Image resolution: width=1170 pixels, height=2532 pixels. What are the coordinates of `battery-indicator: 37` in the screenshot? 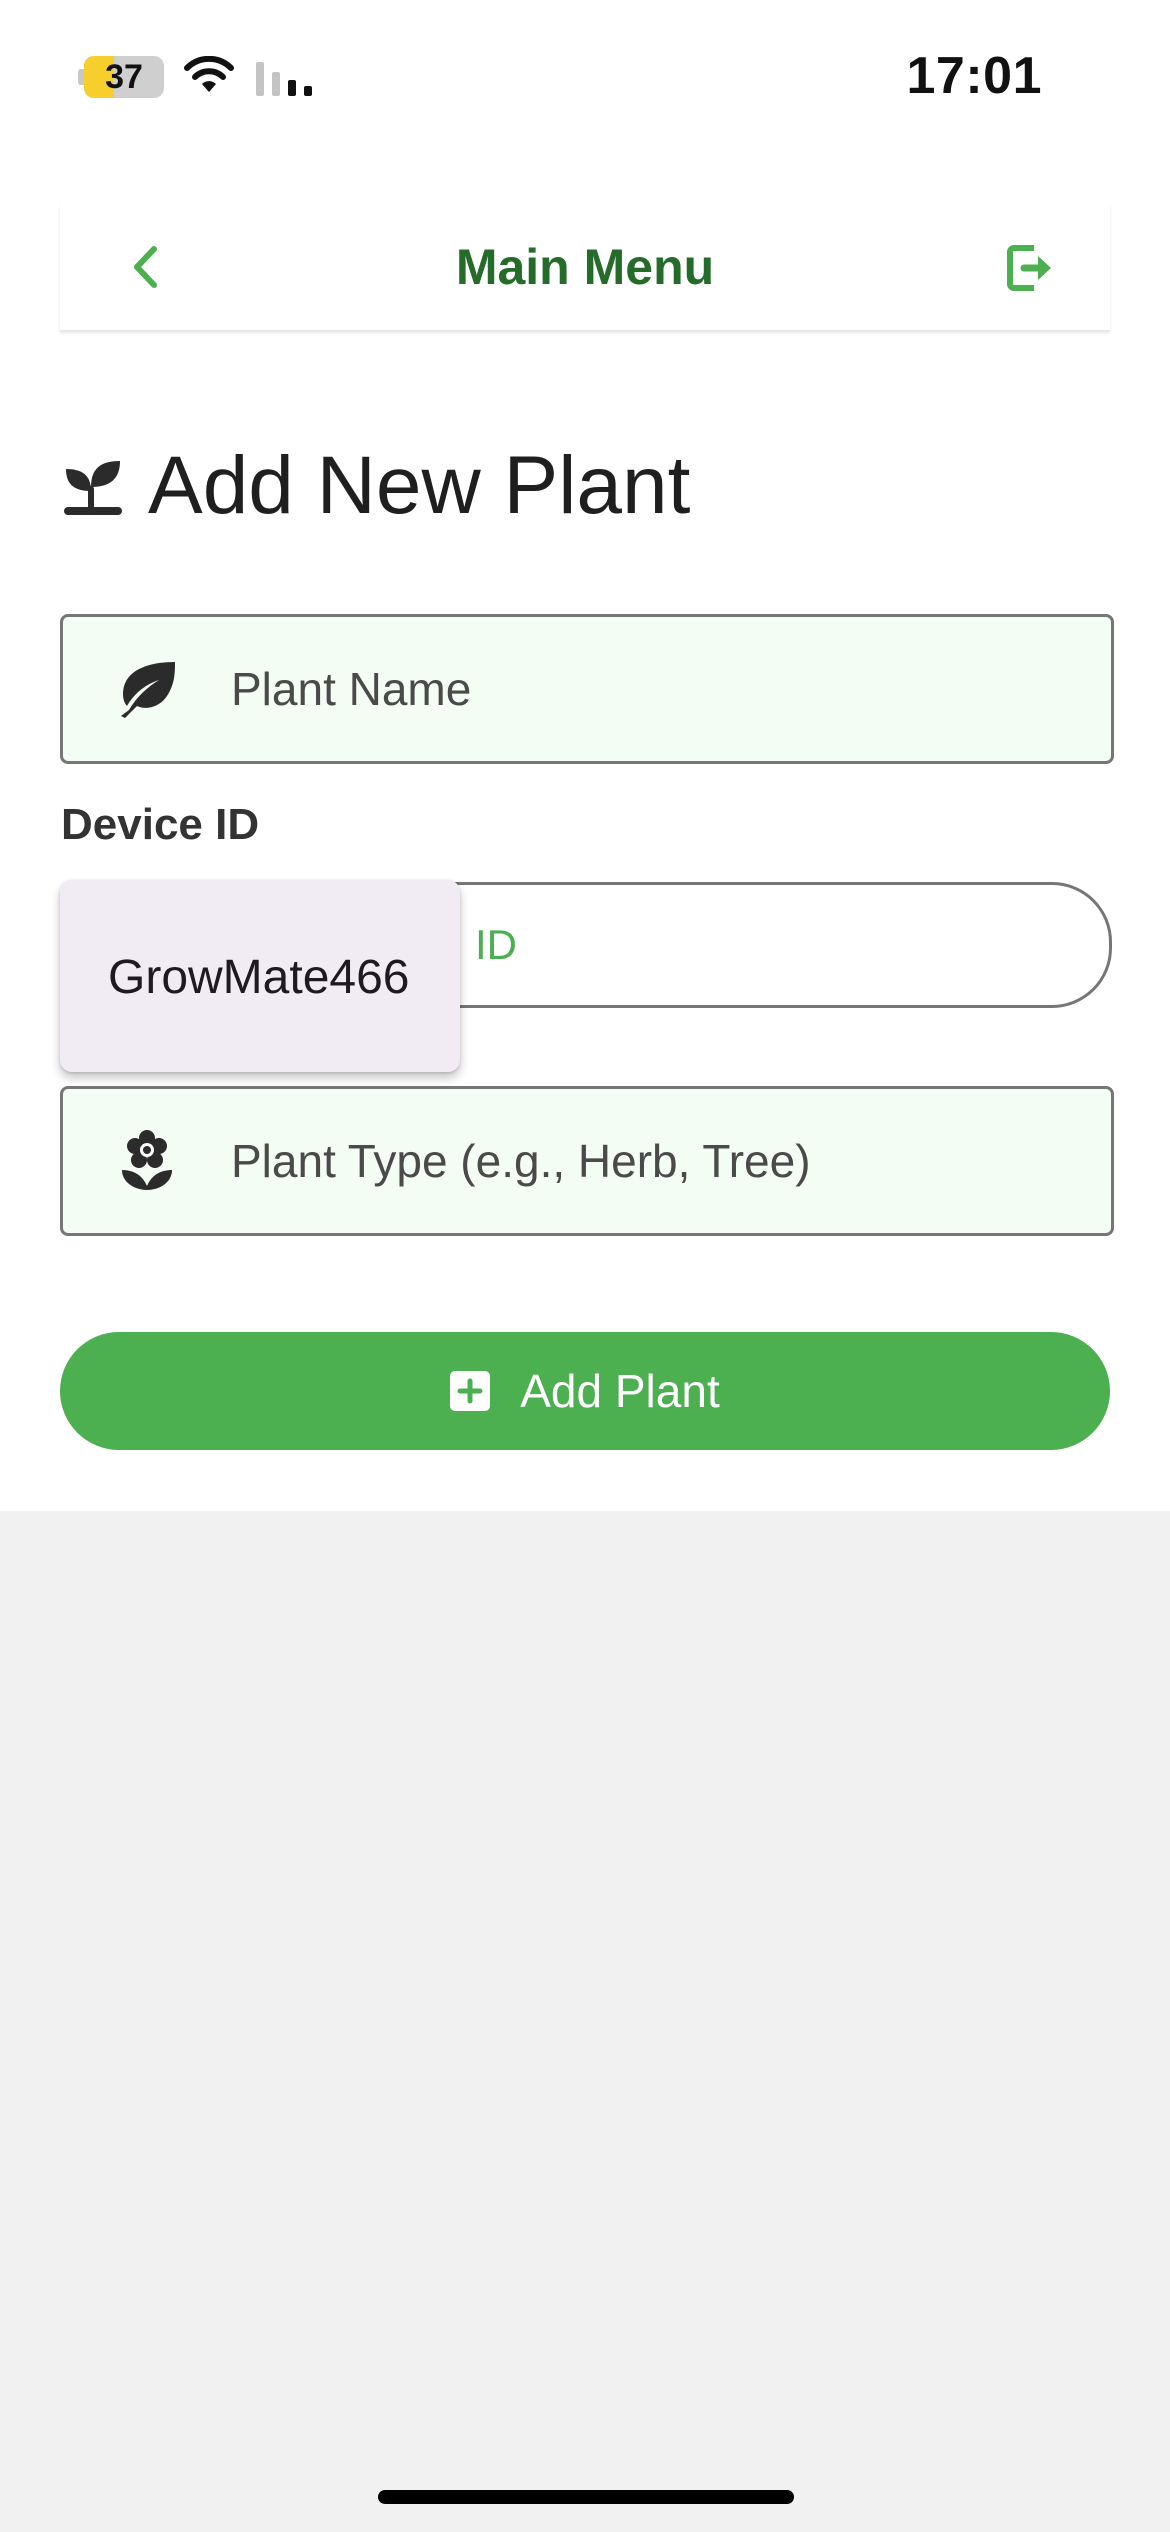 It's located at (121, 77).